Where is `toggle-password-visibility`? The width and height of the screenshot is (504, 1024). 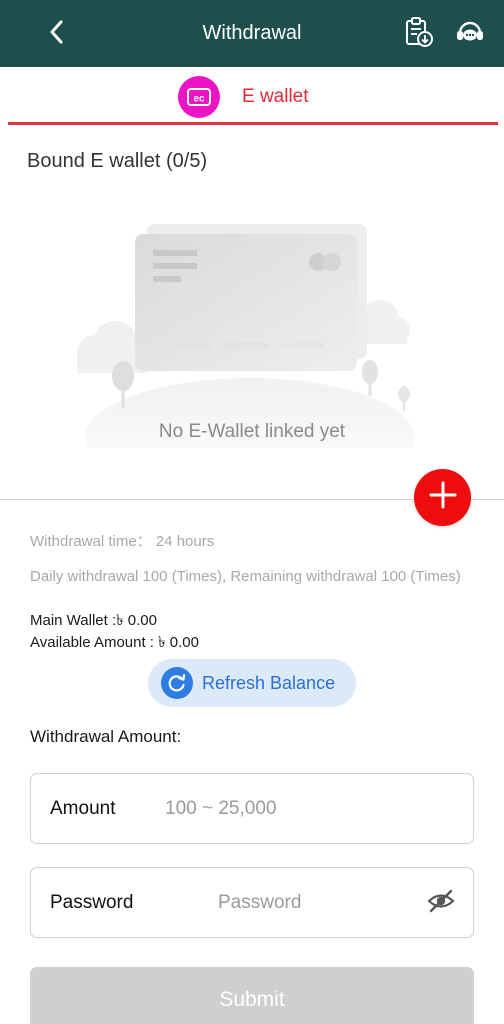 toggle-password-visibility is located at coordinates (441, 903).